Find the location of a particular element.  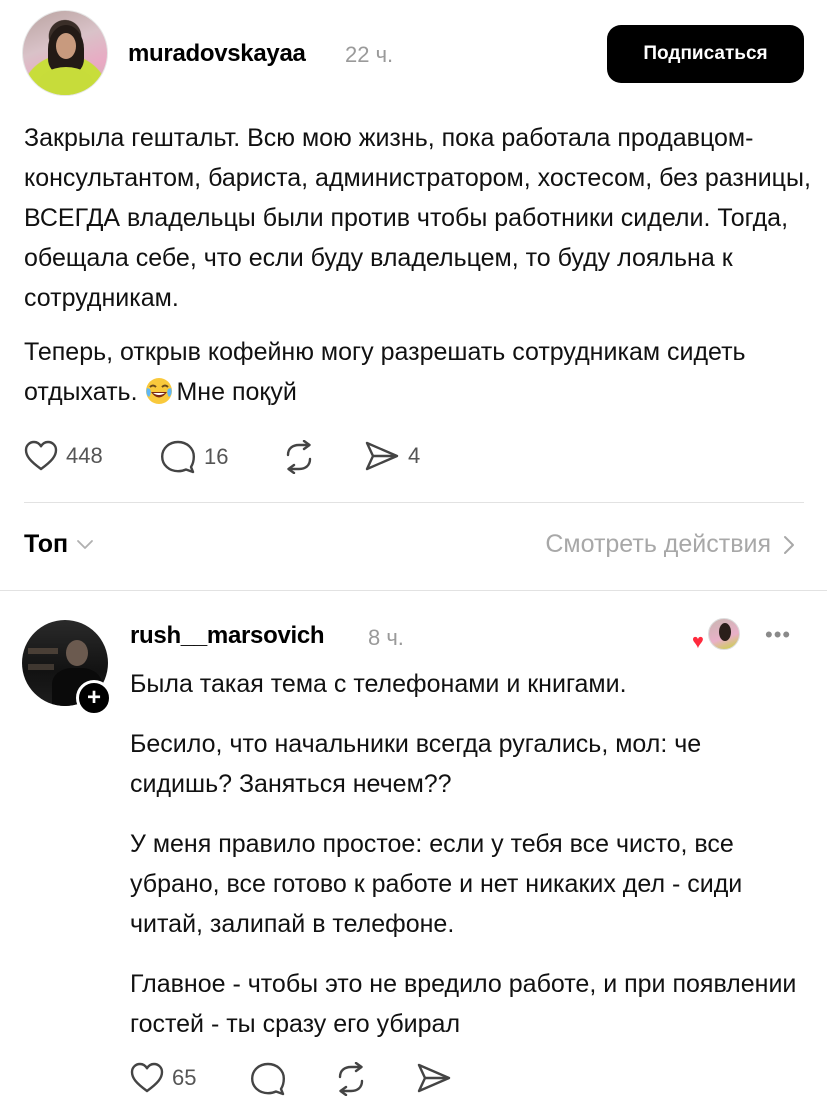

reply-timestamp: 8 ч. is located at coordinates (386, 637).